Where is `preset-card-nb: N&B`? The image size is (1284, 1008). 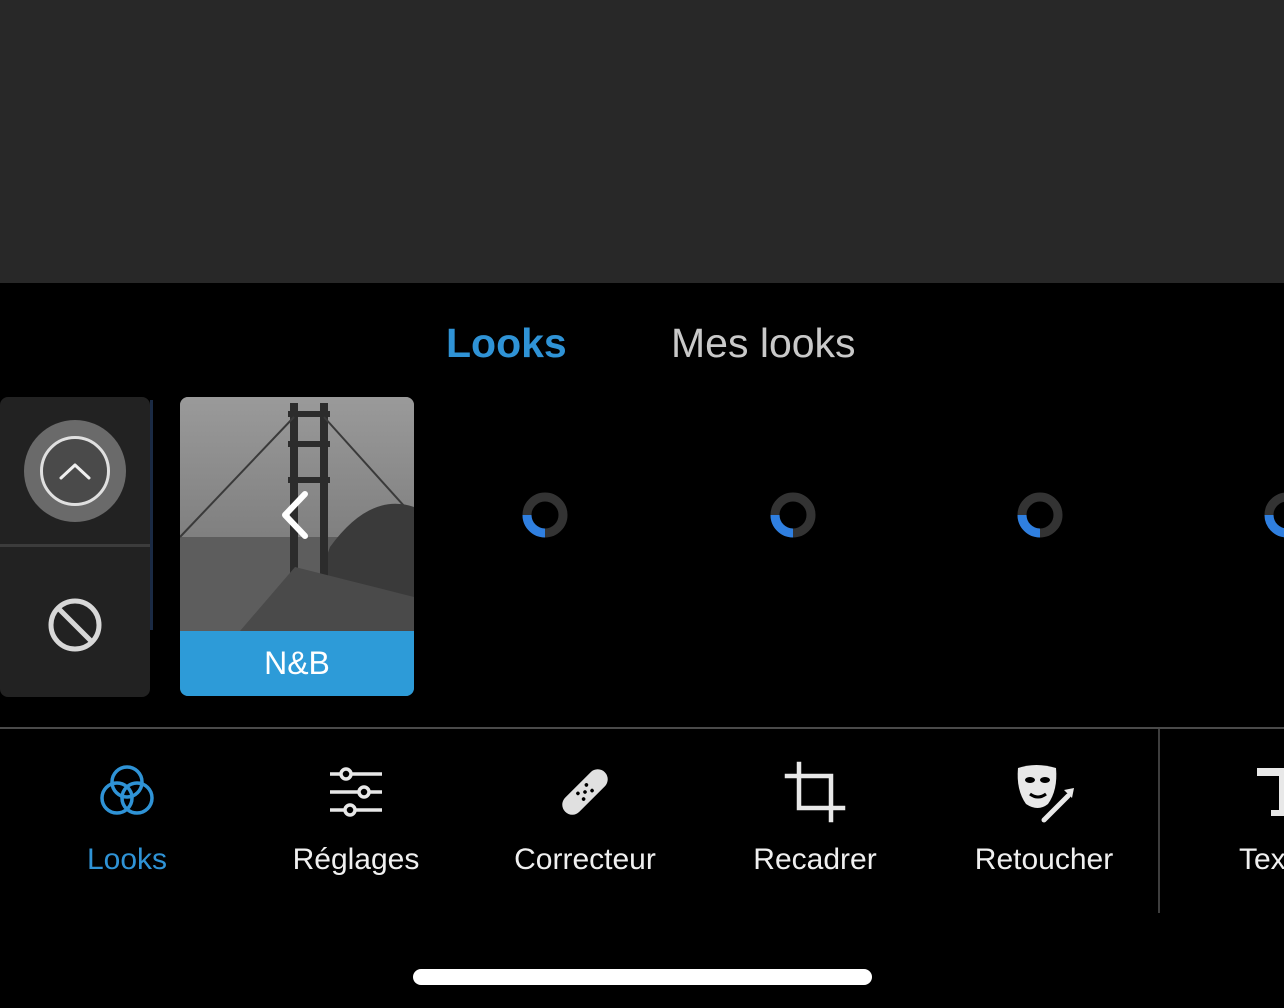
preset-card-nb: N&B is located at coordinates (297, 546).